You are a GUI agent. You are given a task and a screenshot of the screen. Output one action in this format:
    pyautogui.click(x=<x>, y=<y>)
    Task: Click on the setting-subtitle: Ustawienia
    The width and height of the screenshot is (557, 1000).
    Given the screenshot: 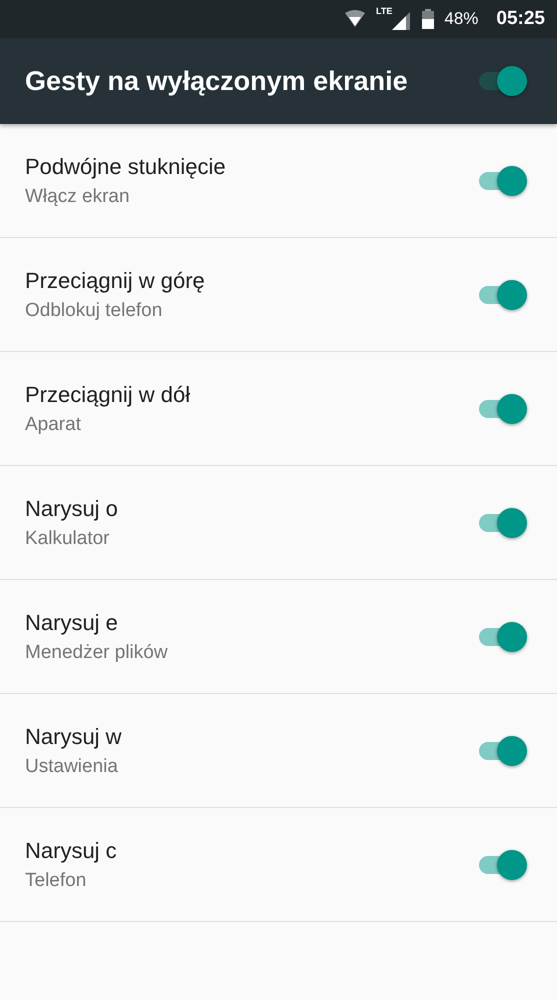 What is the action you would take?
    pyautogui.click(x=72, y=767)
    